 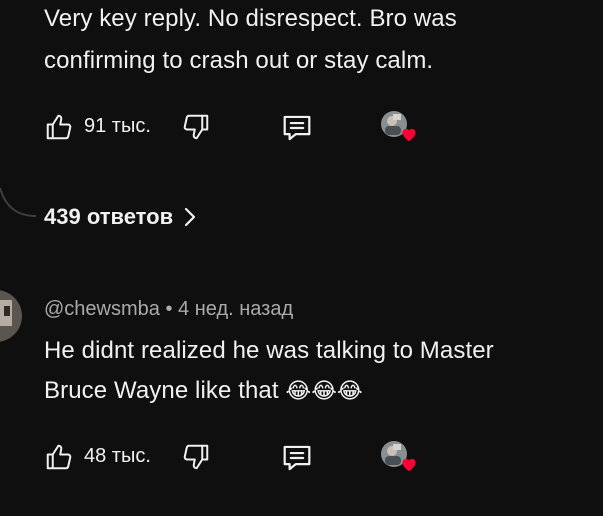 I want to click on comment-1-text-line-1: Very key reply. No disrespect. Bro was, so click(x=250, y=18).